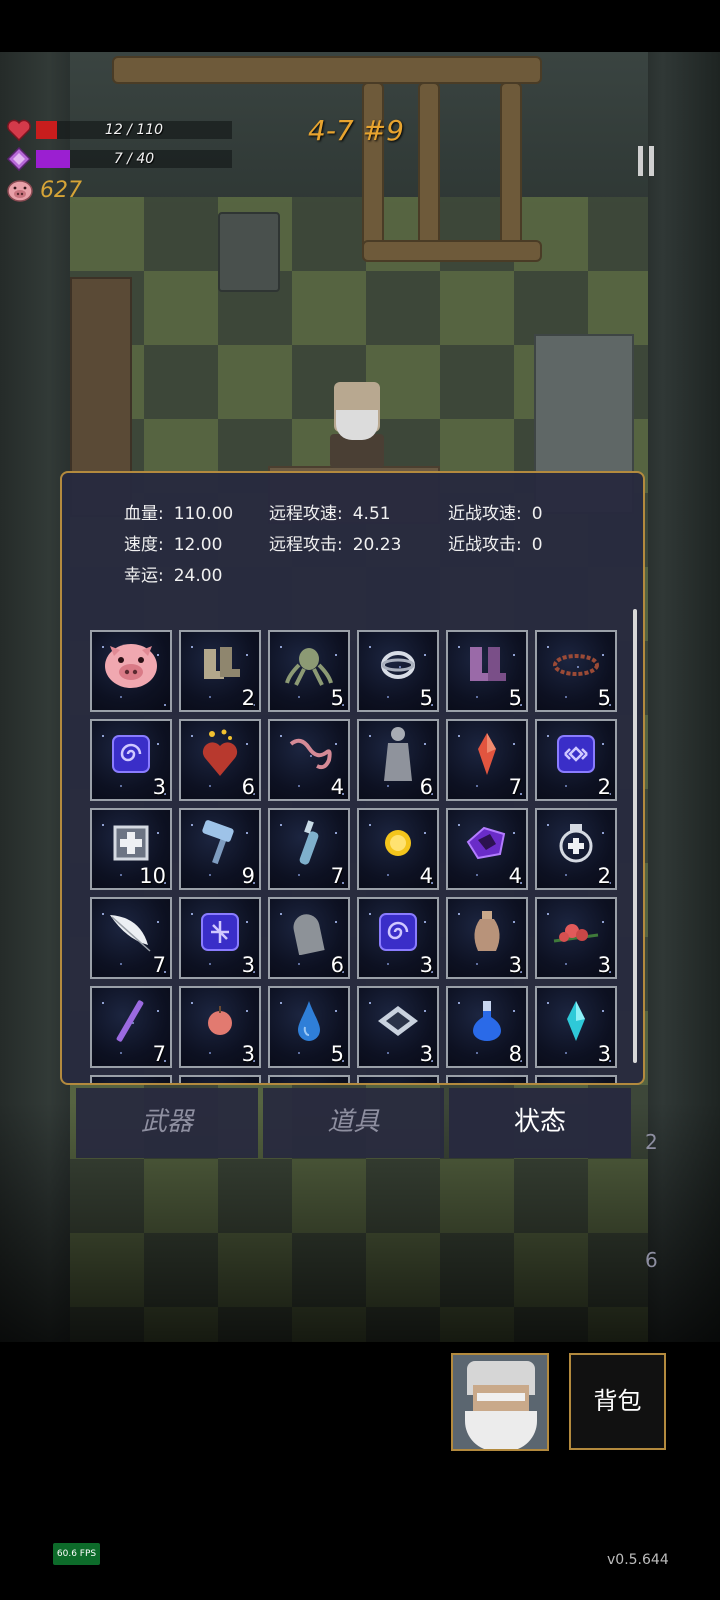  Describe the element at coordinates (576, 934) in the screenshot. I see `rose-icon` at that location.